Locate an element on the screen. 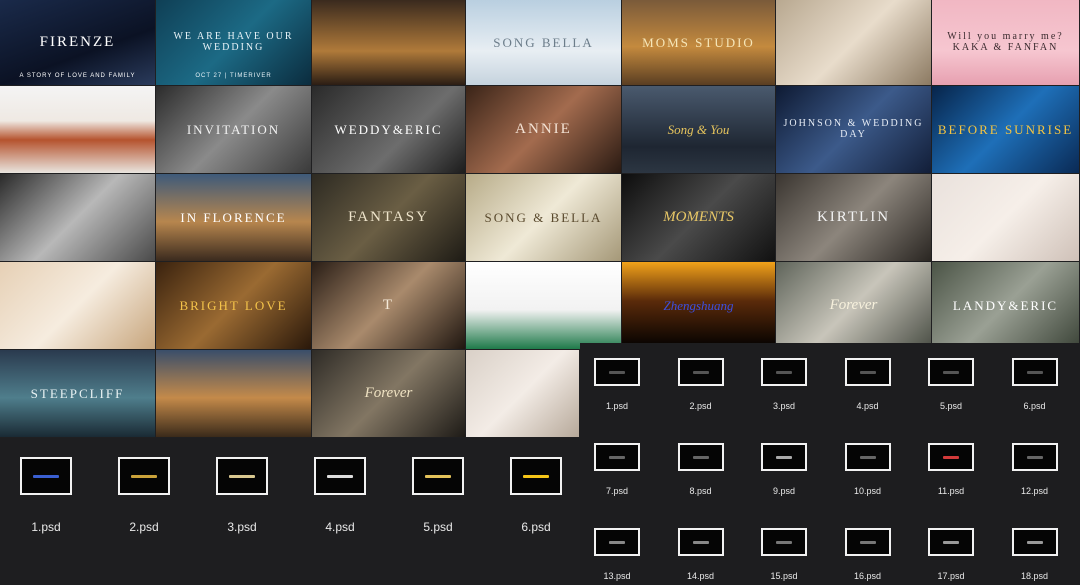  template-title: STEEPCLIFF is located at coordinates (77, 393).